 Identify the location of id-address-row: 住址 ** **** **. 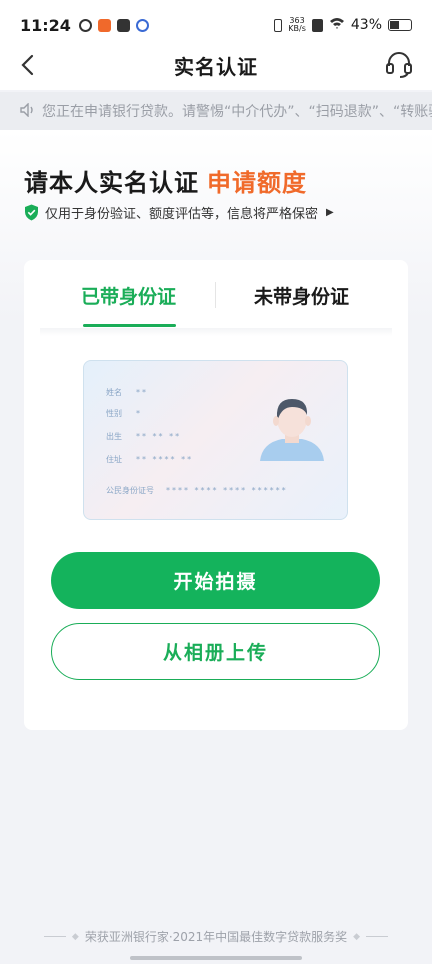
(149, 459).